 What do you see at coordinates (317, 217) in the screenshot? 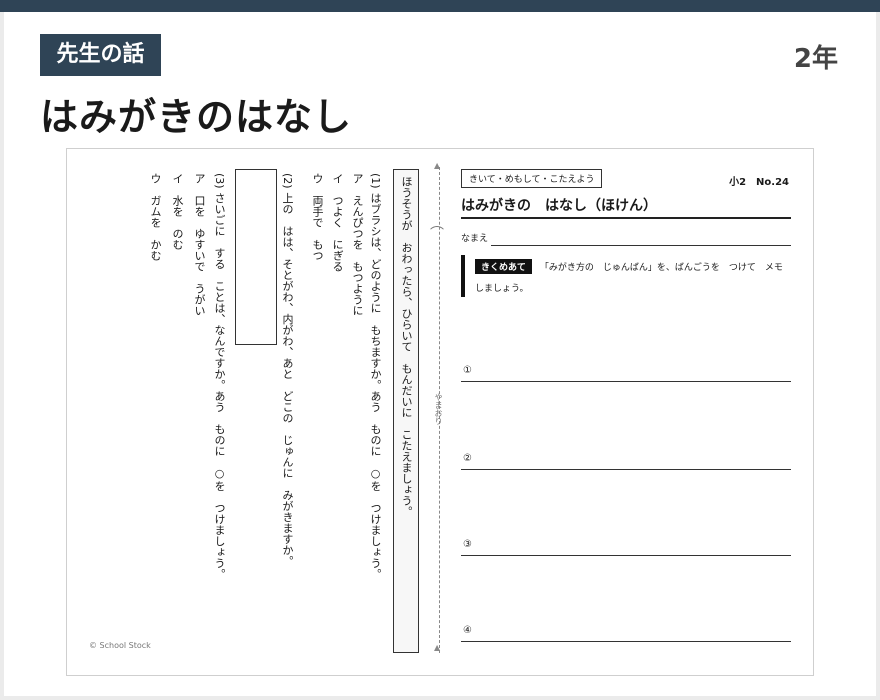
I see `q1-option-u: ウ 両手で もつ` at bounding box center [317, 217].